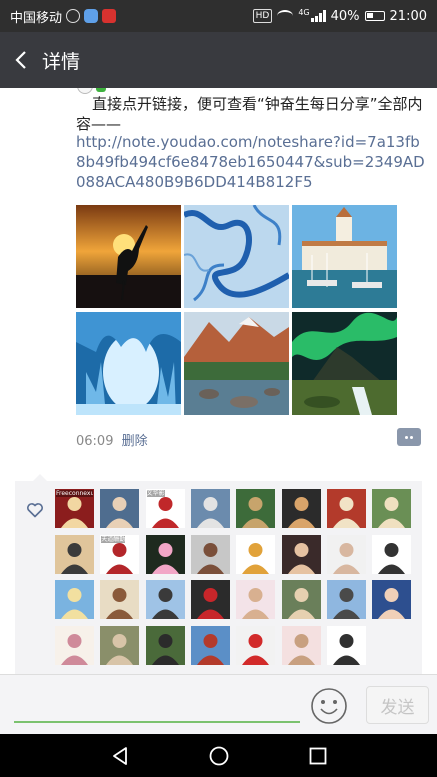  I want to click on back-button, so click(21, 60).